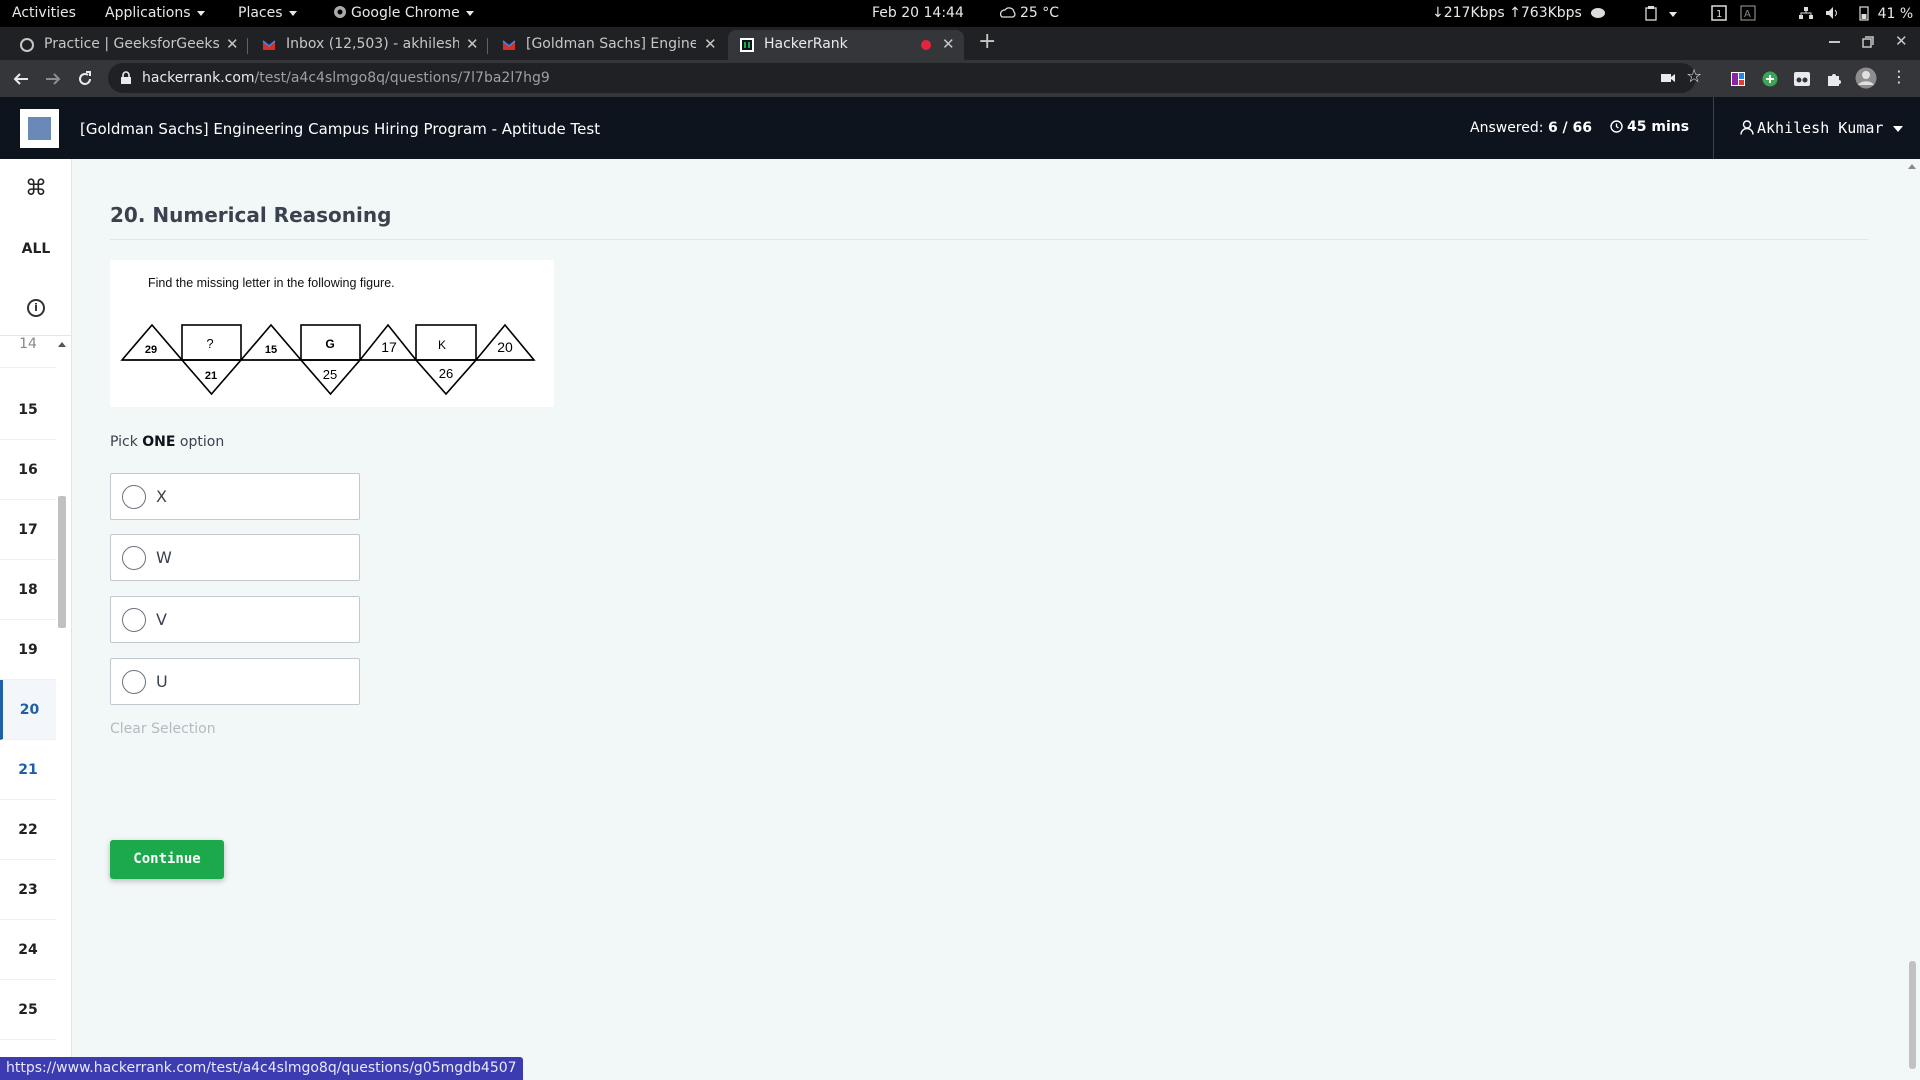 This screenshot has height=1080, width=1920. What do you see at coordinates (1912, 1015) in the screenshot?
I see `page-scroll-thumb` at bounding box center [1912, 1015].